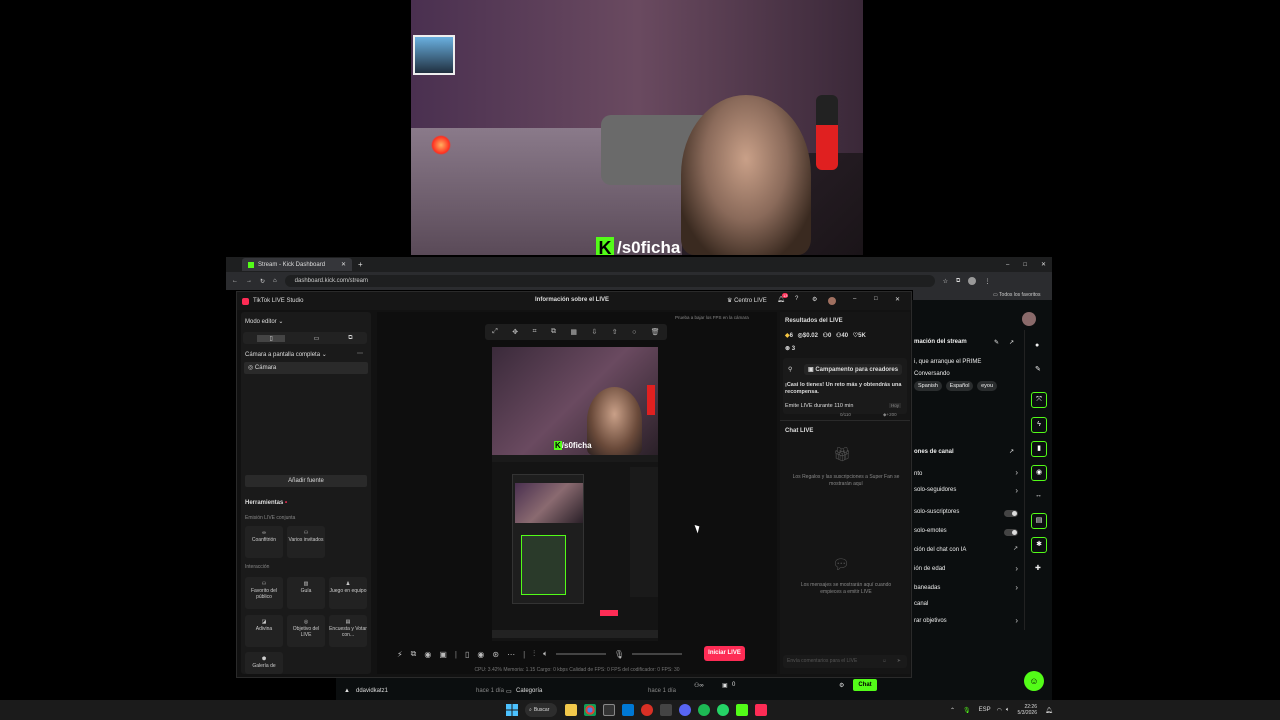 This screenshot has width=1280, height=720. I want to click on speaker-icon: 🔈︎, so click(545, 654).